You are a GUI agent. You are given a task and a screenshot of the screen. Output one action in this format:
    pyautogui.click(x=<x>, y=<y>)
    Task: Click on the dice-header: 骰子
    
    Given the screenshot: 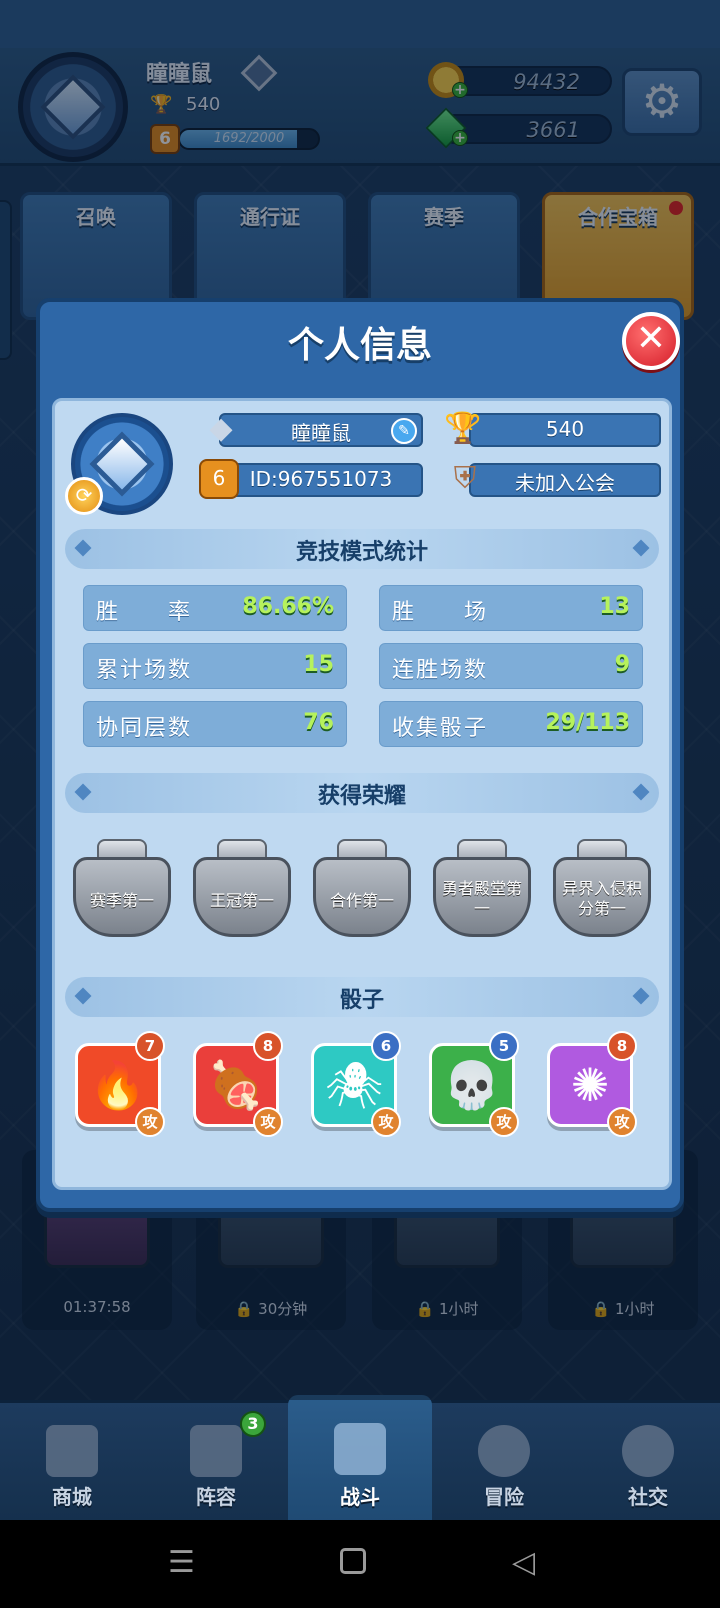 What is the action you would take?
    pyautogui.click(x=362, y=997)
    